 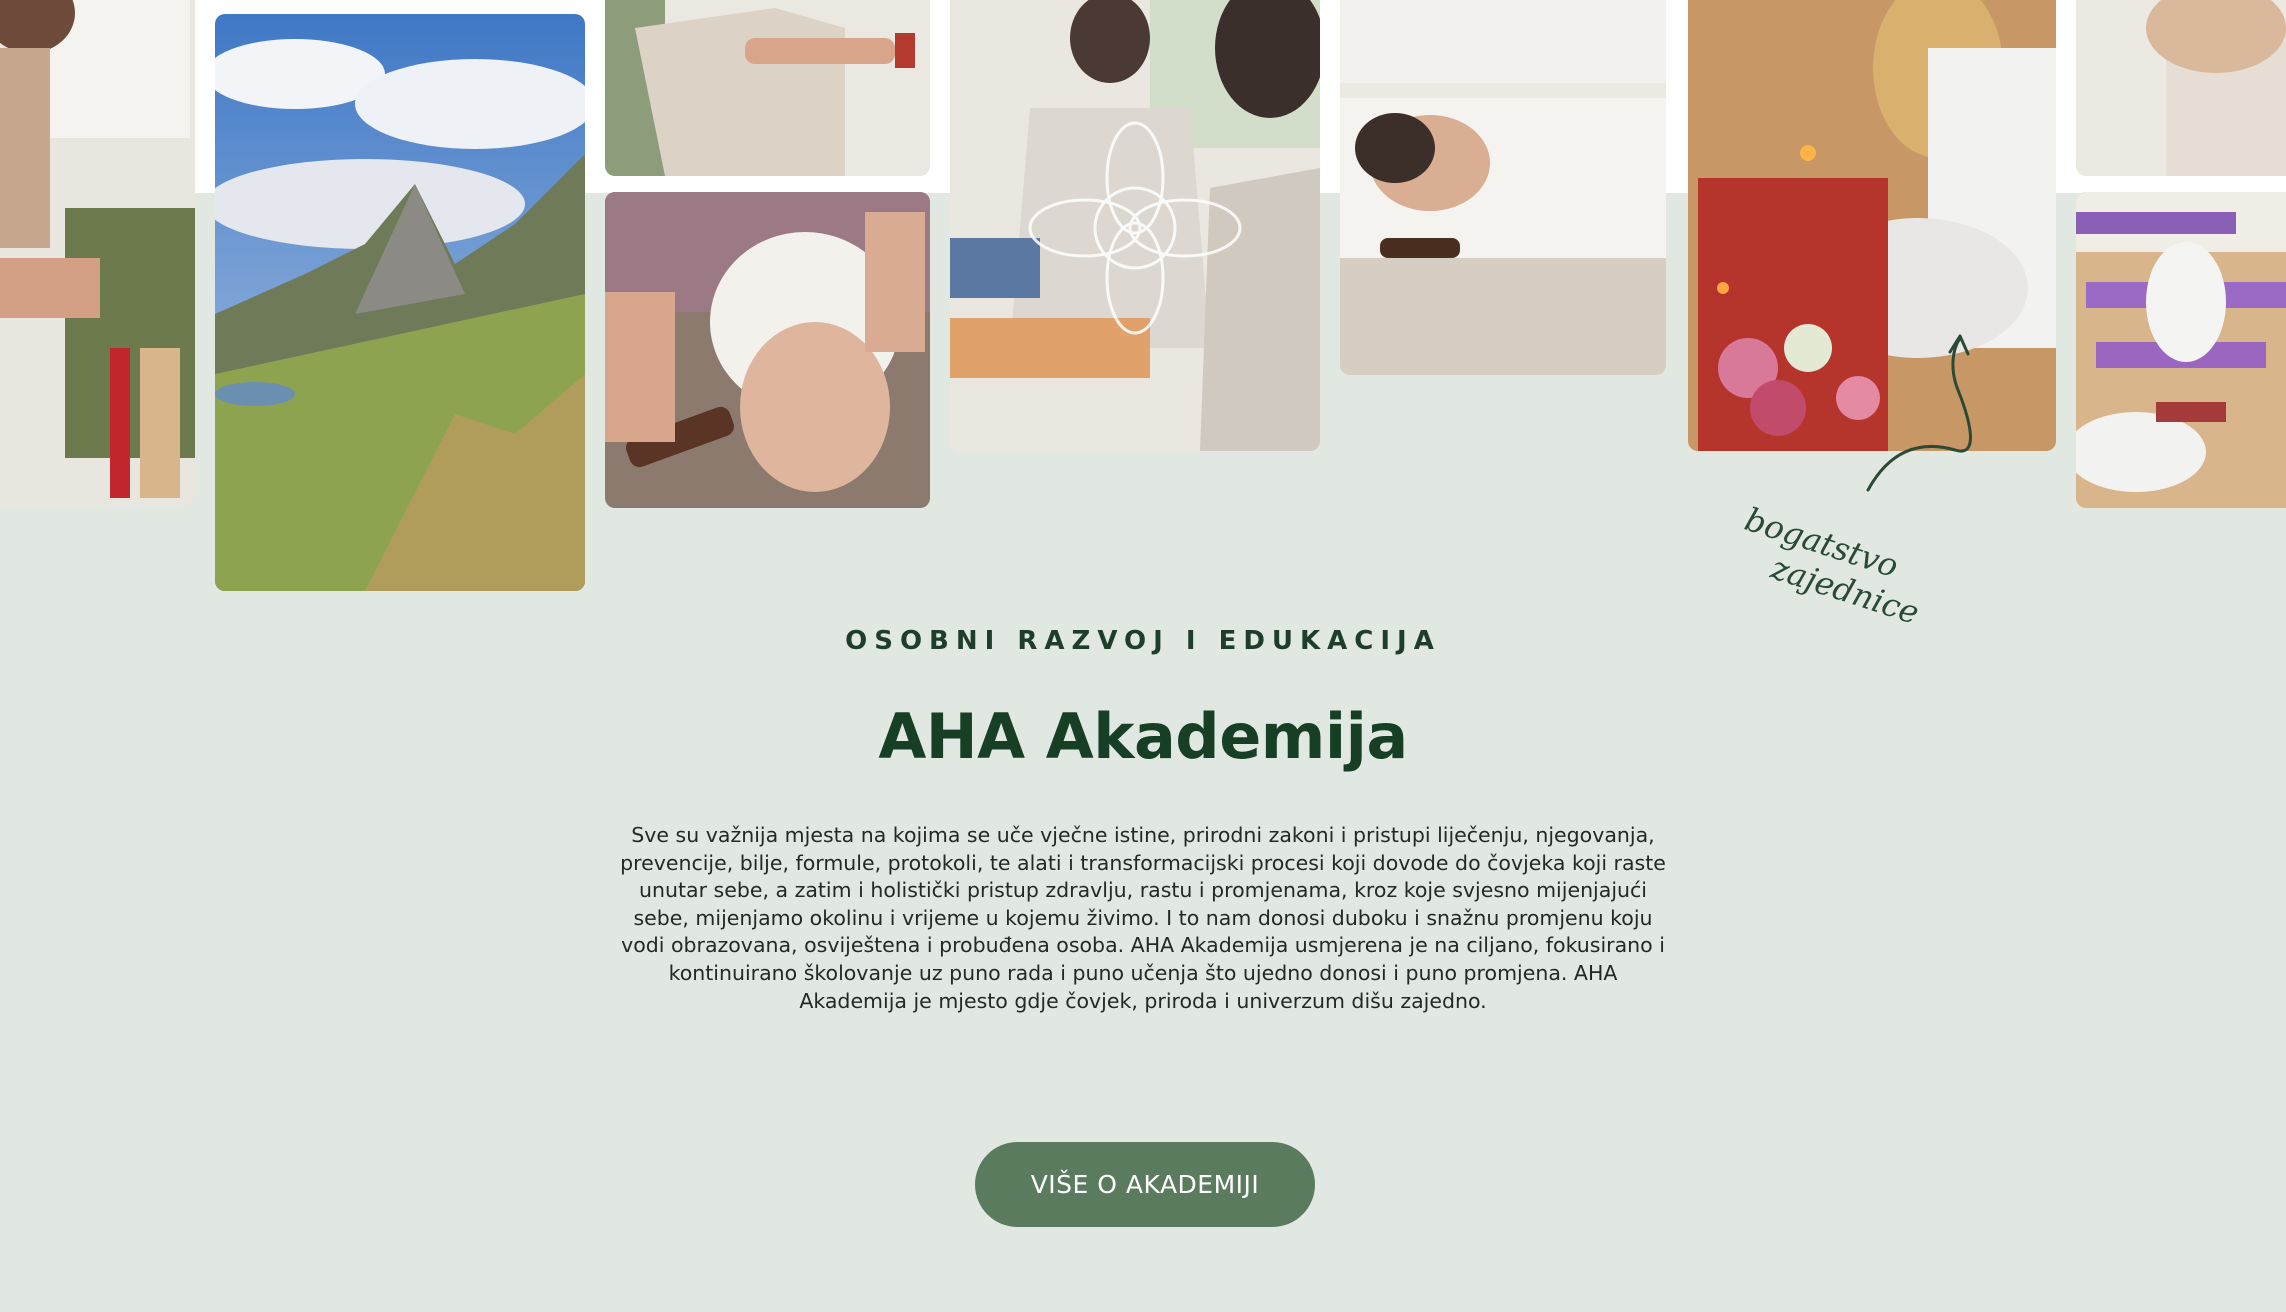 I want to click on photo-yoga-class, so click(x=2181, y=350).